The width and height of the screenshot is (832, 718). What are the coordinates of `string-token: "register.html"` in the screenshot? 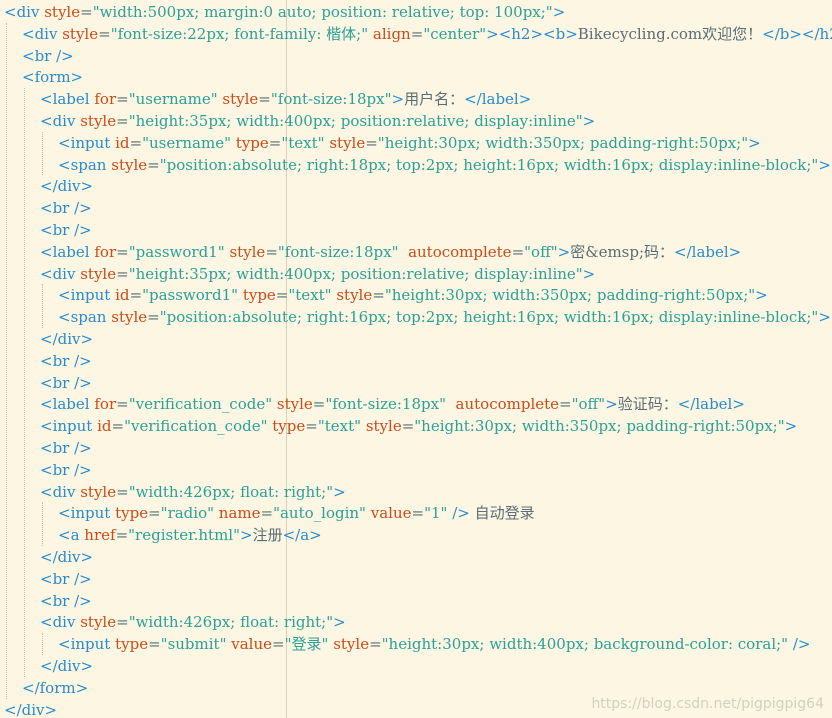 It's located at (184, 535).